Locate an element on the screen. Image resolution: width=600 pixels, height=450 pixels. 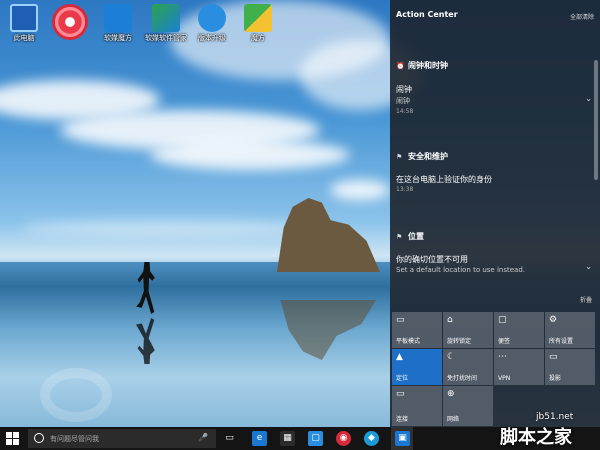
tile-label: 网络 is located at coordinates (453, 419).